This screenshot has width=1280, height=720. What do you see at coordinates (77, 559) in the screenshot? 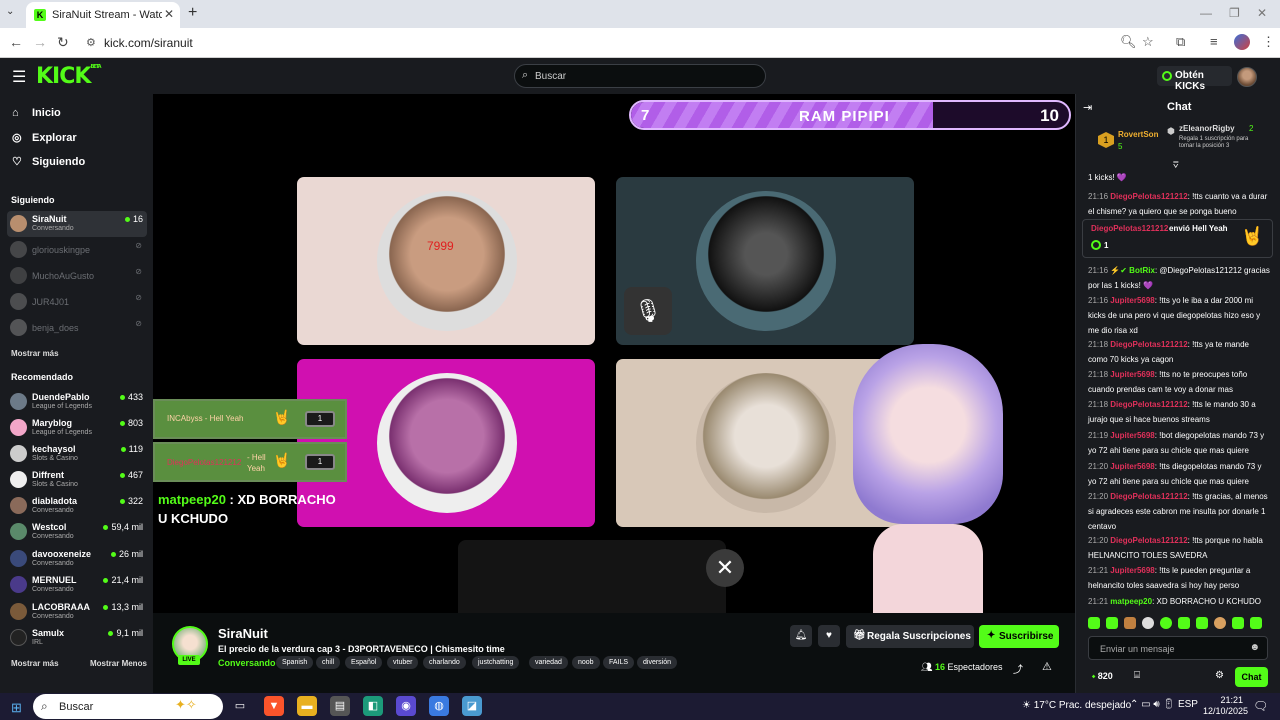
I see `recommended-channel: davooxeneize Conversando 26 mil` at bounding box center [77, 559].